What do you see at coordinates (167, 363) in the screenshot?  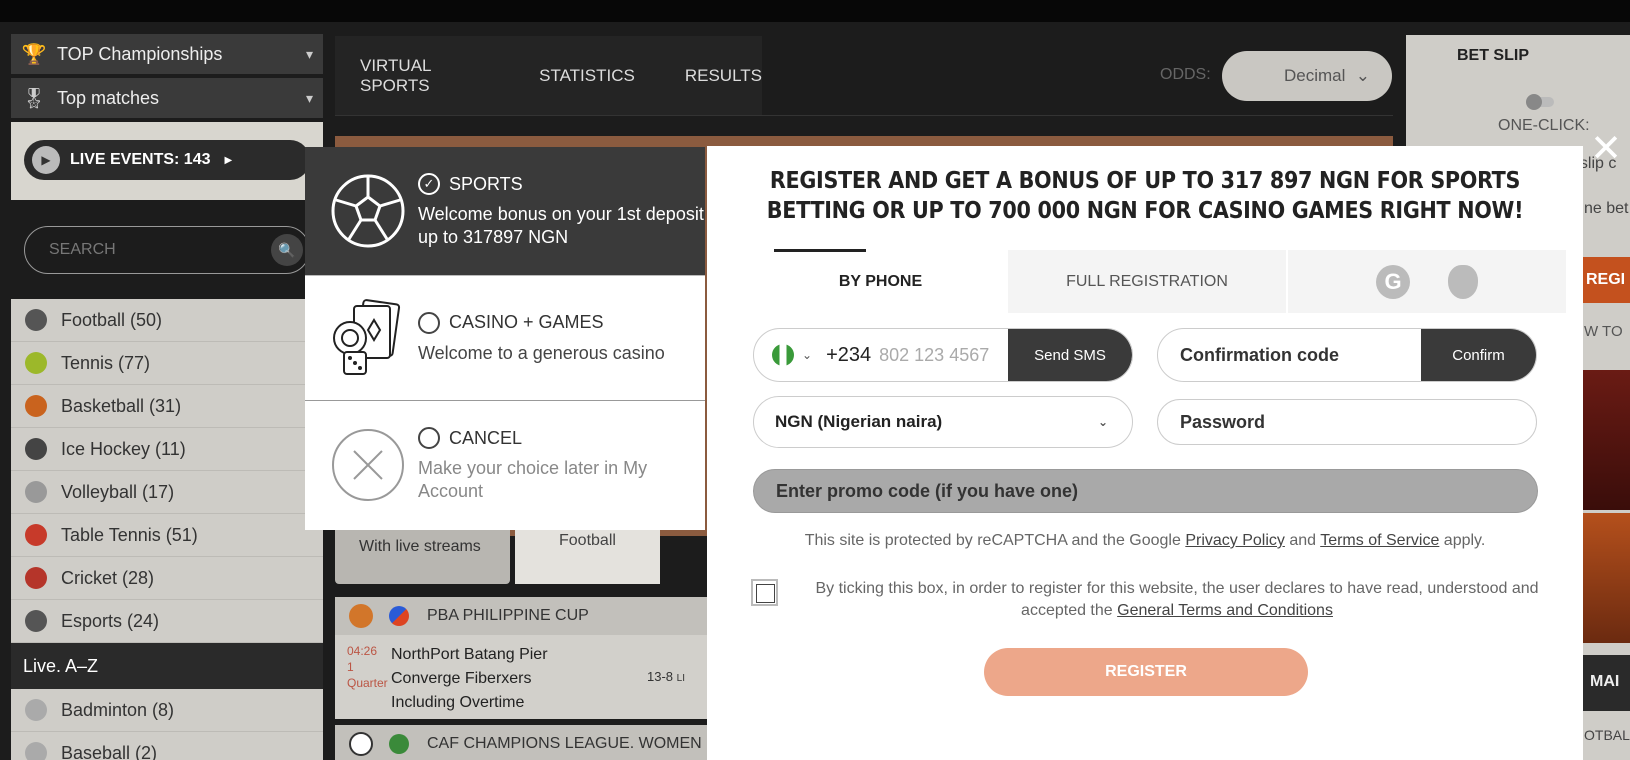 I see `sidebar-item-sport-1: Tennis (77)` at bounding box center [167, 363].